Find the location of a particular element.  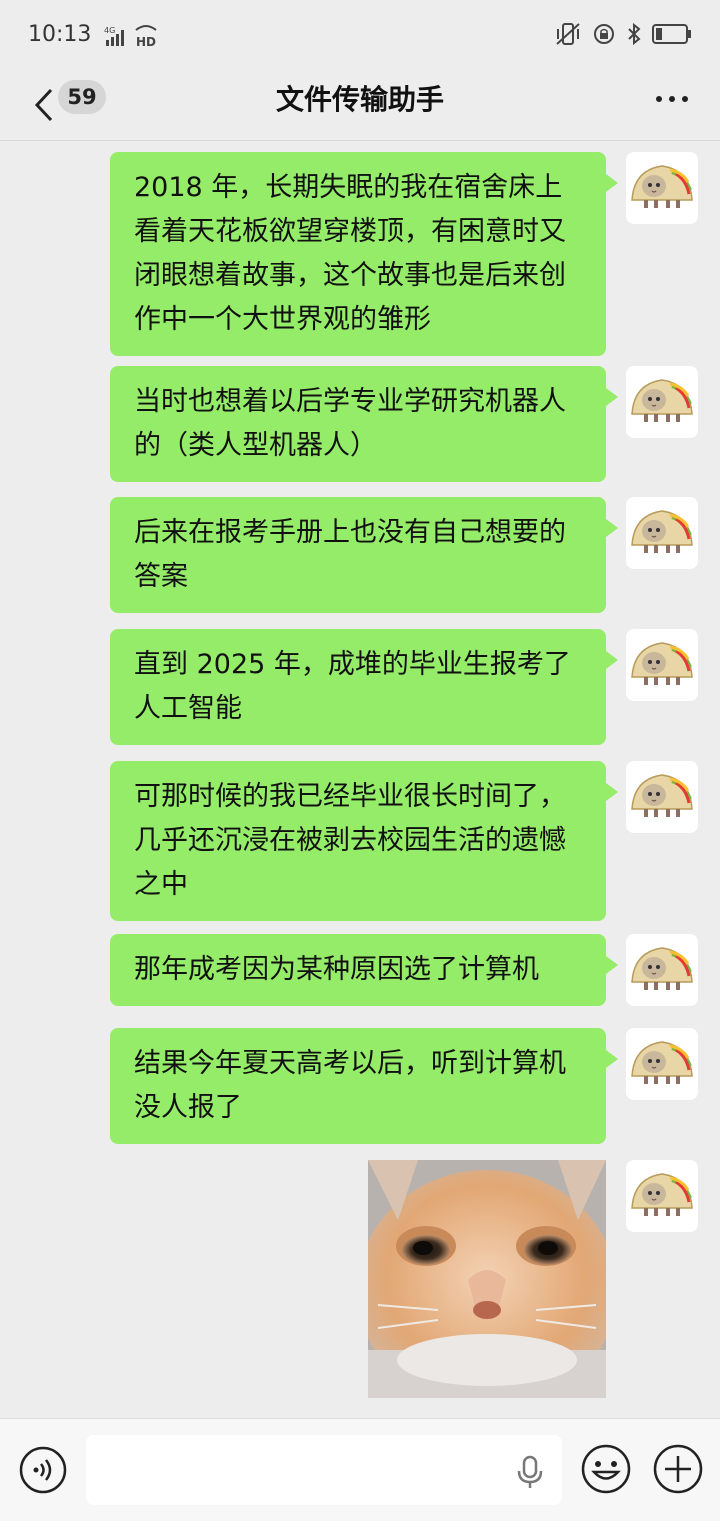

more-actions-button is located at coordinates (678, 1469).